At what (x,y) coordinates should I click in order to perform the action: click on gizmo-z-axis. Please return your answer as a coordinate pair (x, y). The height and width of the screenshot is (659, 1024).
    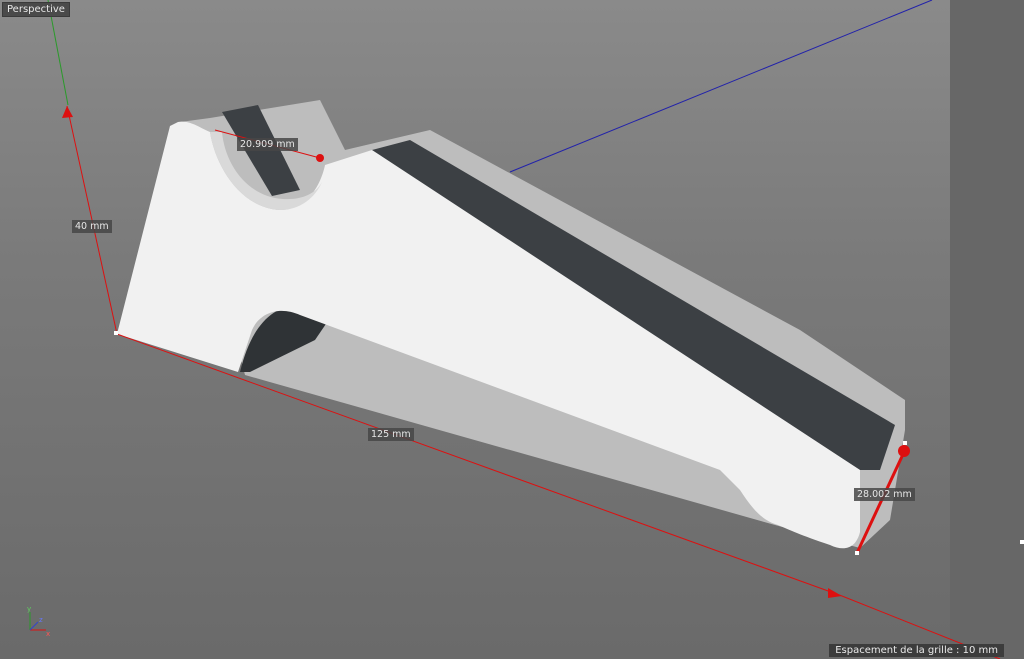
    Looking at the image, I should click on (34, 626).